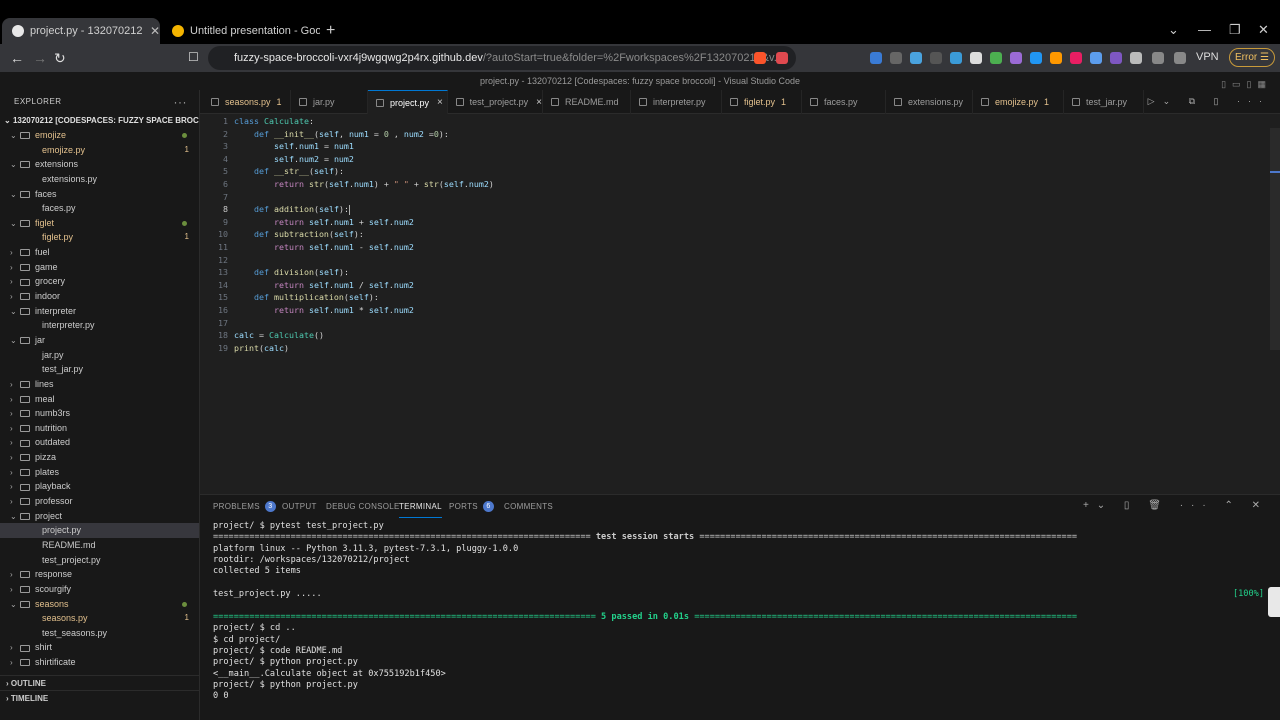 This screenshot has height=720, width=1280. What do you see at coordinates (99, 179) in the screenshot?
I see `tree-file: extensions.py` at bounding box center [99, 179].